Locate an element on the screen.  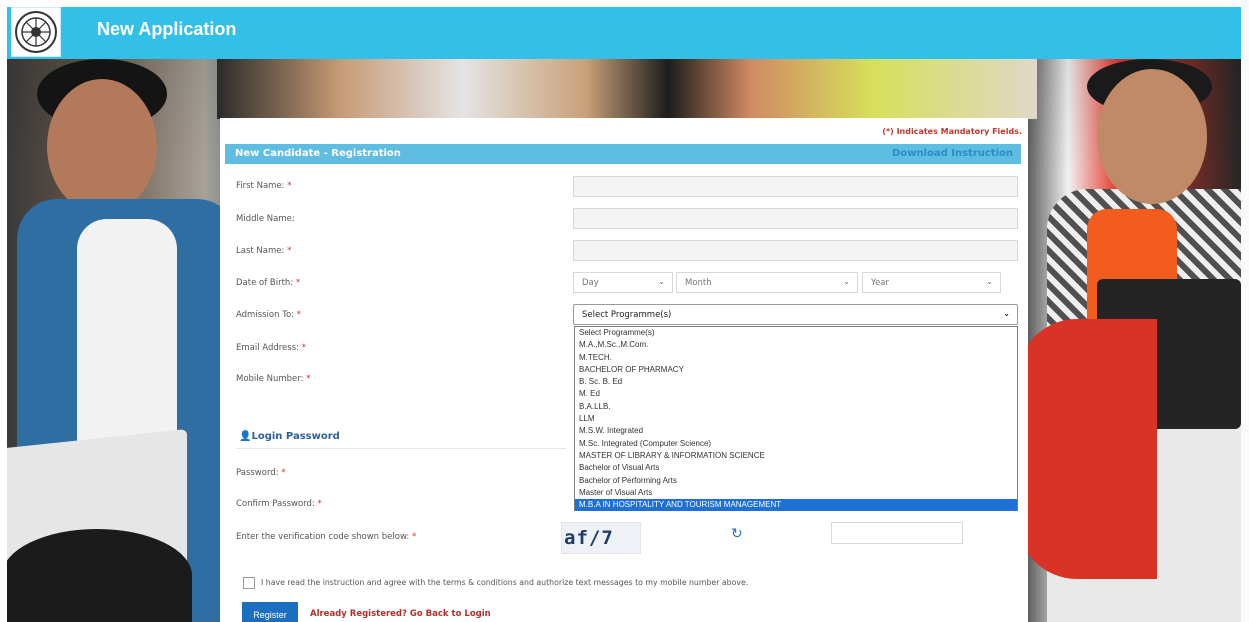
captcha-text: af/7 is located at coordinates (589, 538).